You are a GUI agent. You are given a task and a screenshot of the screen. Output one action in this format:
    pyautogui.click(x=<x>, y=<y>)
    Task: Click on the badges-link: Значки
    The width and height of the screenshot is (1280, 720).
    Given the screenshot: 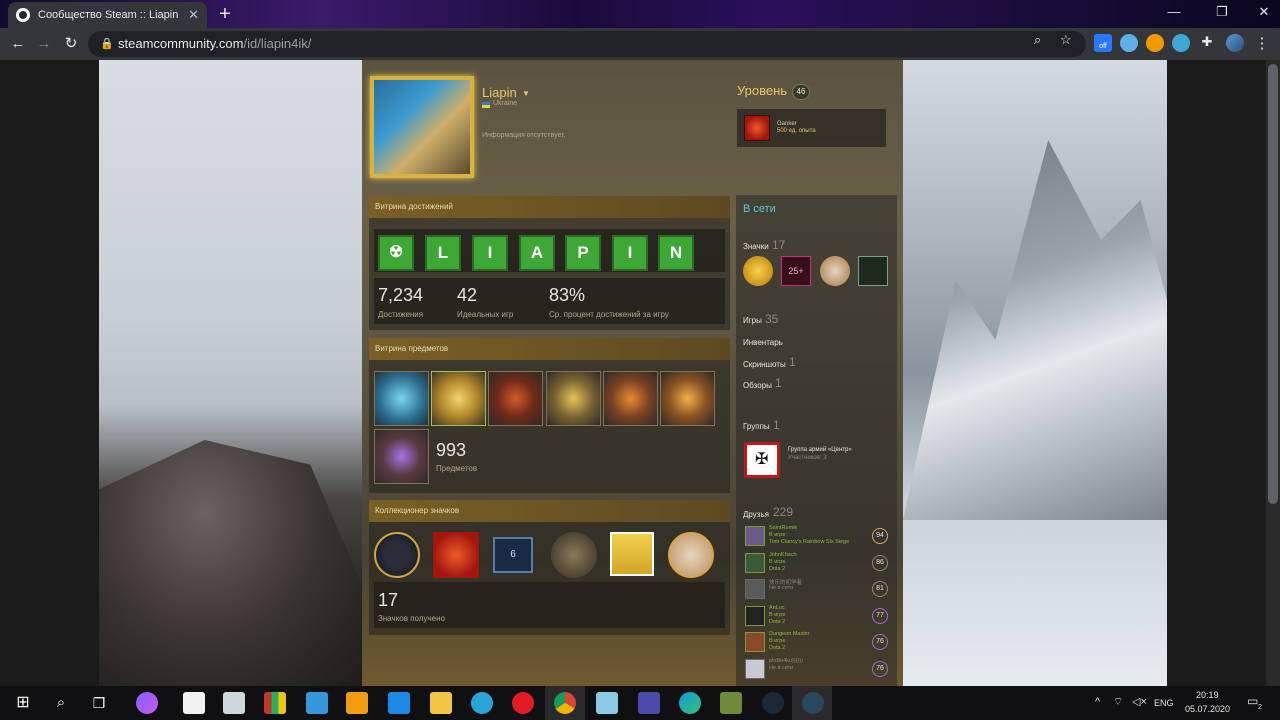 What is the action you would take?
    pyautogui.click(x=756, y=246)
    